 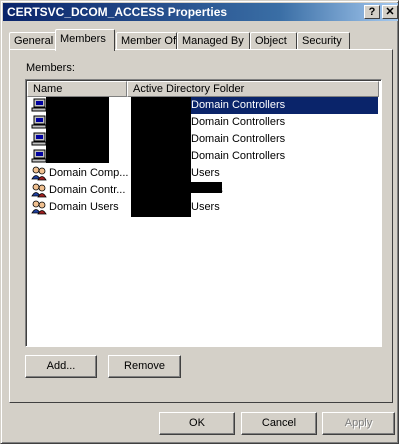 What do you see at coordinates (273, 41) in the screenshot?
I see `tab-object: Object` at bounding box center [273, 41].